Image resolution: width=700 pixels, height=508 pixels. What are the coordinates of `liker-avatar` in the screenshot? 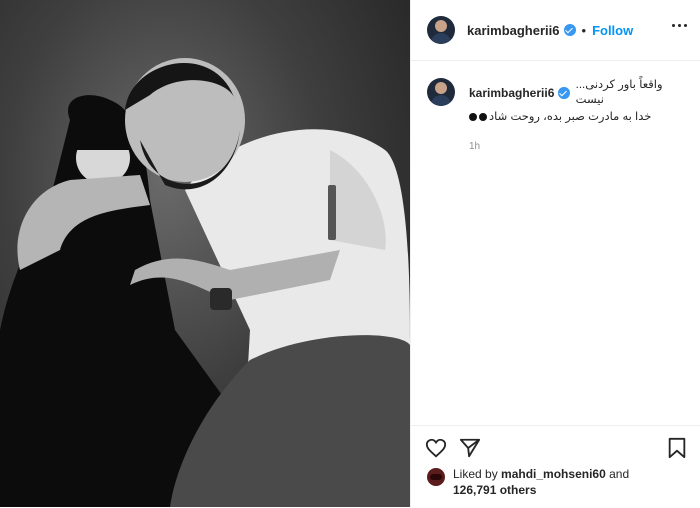 It's located at (436, 477).